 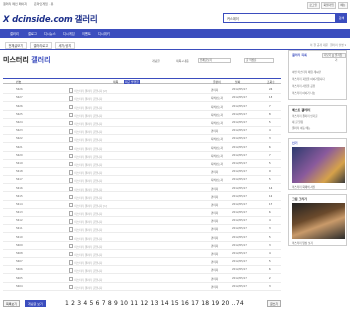 I want to click on sort-select: 글 작성순, so click(x=259, y=60).